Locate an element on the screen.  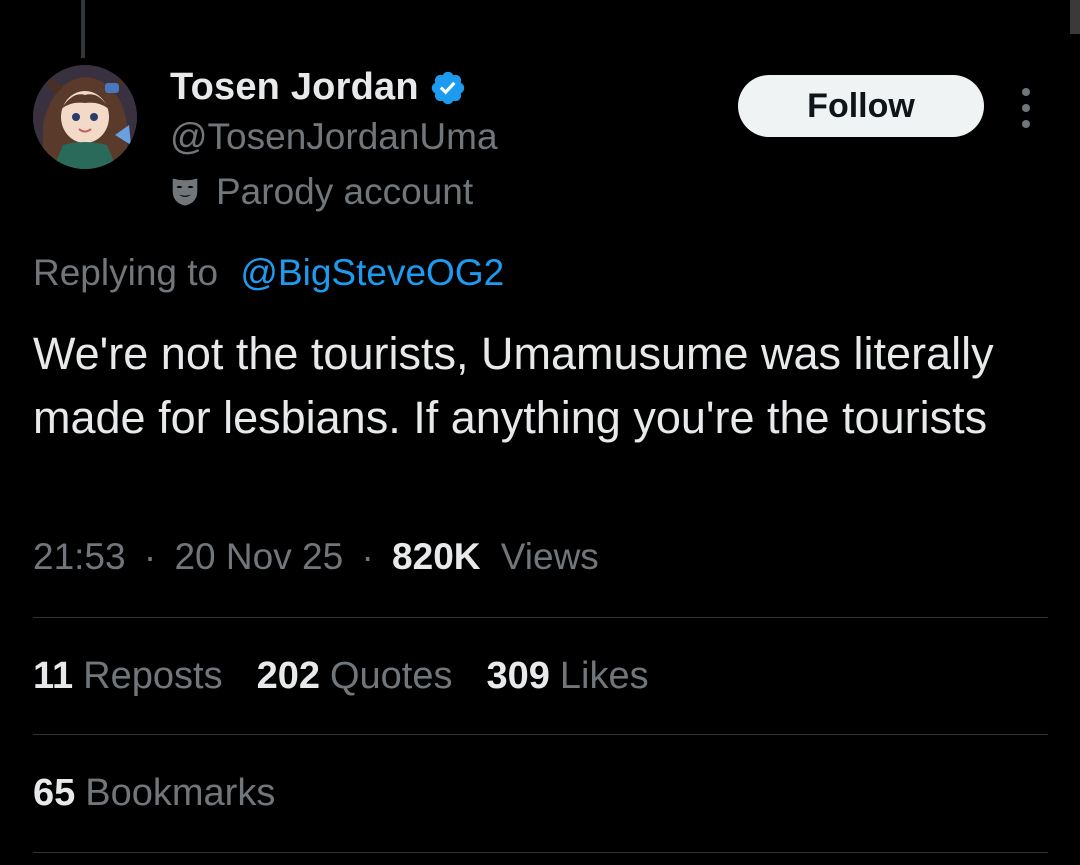
parody-label-row: Parody account is located at coordinates (321, 192).